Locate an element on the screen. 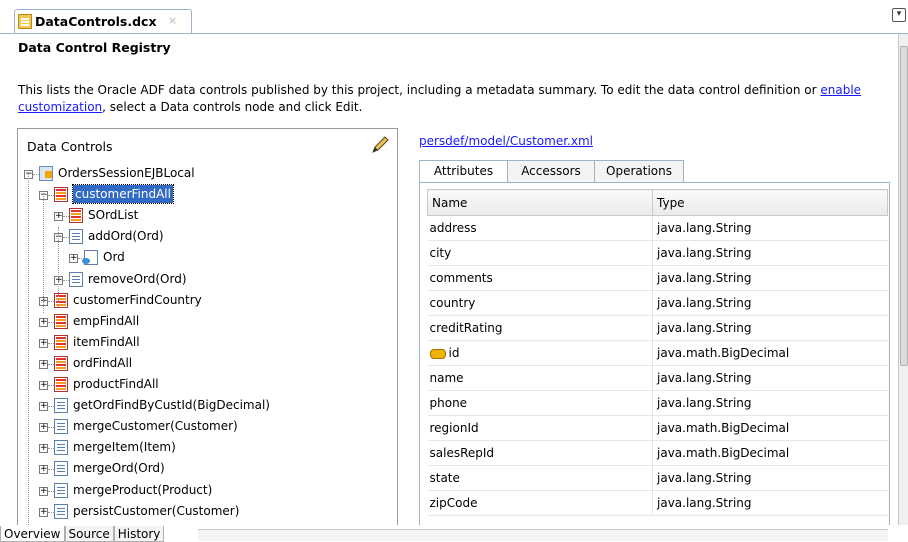 Image resolution: width=908 pixels, height=542 pixels. tree-item-label: getOrdFindByCustId(BigDecimal) is located at coordinates (171, 405).